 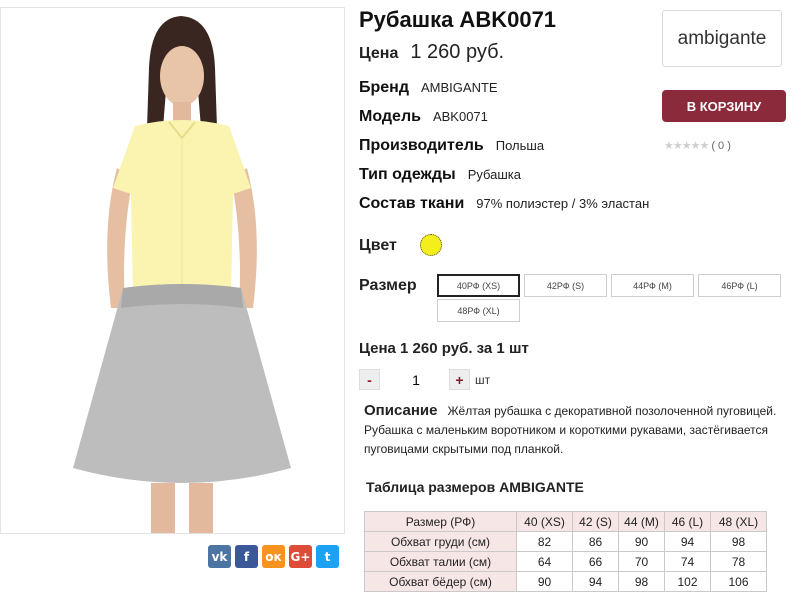 I want to click on spec-value: Польша, so click(x=520, y=145).